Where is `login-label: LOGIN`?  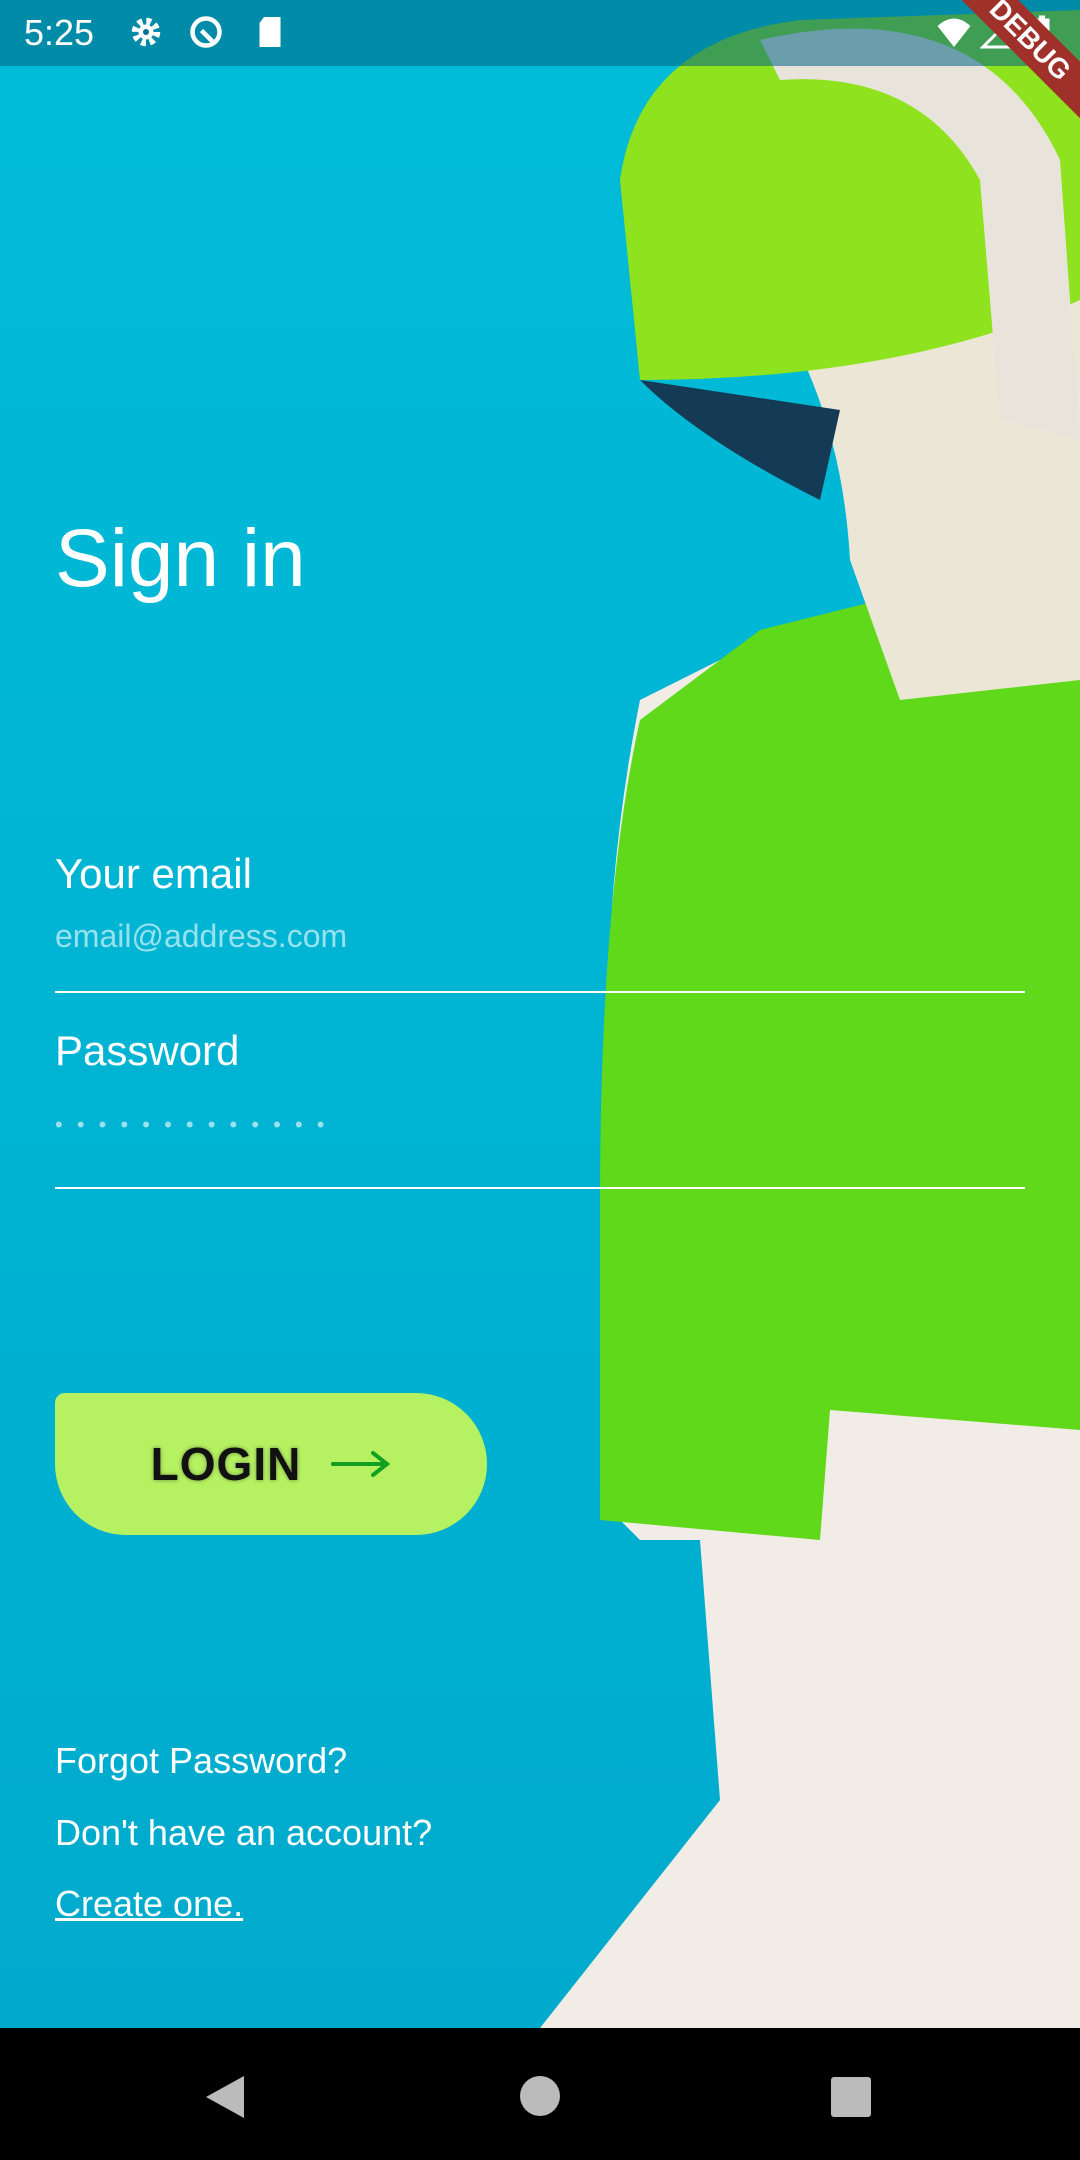 login-label: LOGIN is located at coordinates (226, 1464).